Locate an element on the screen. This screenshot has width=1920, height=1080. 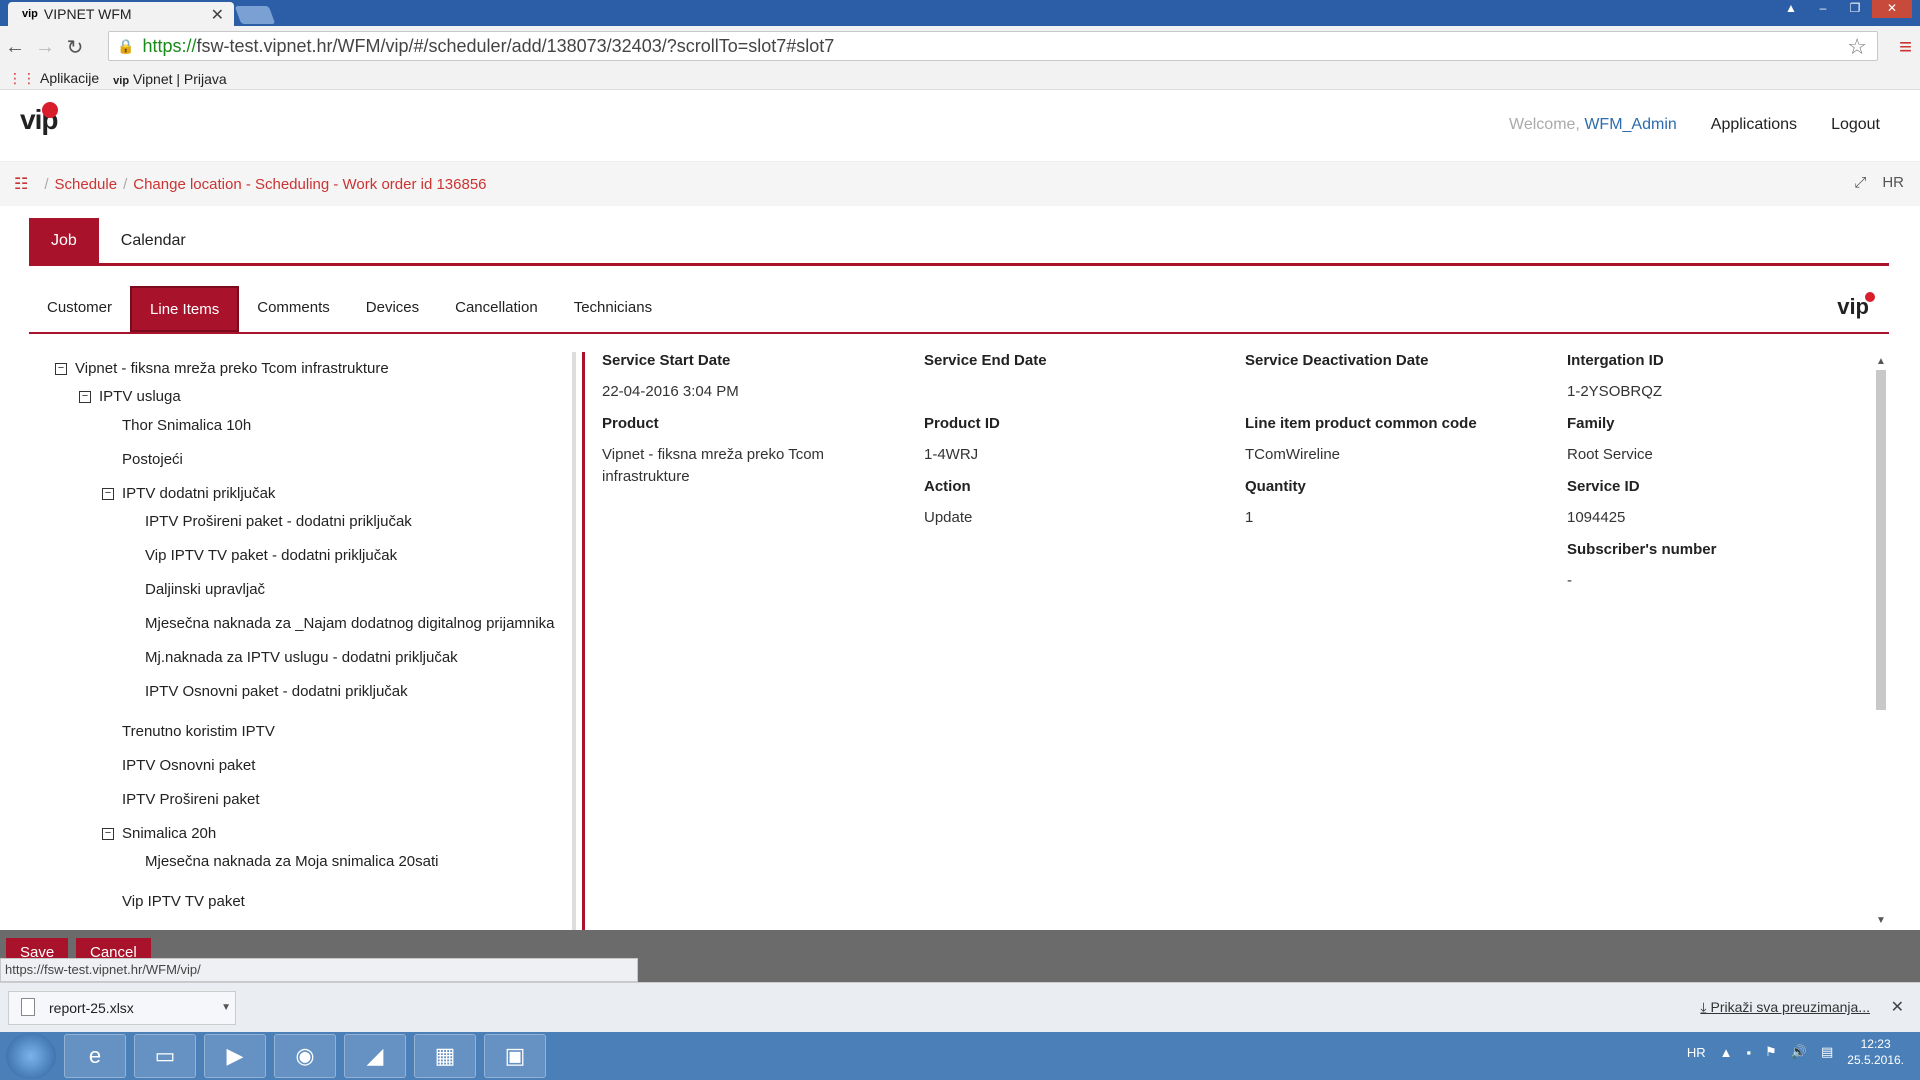
tab-line-items: Line Items is located at coordinates (185, 309).